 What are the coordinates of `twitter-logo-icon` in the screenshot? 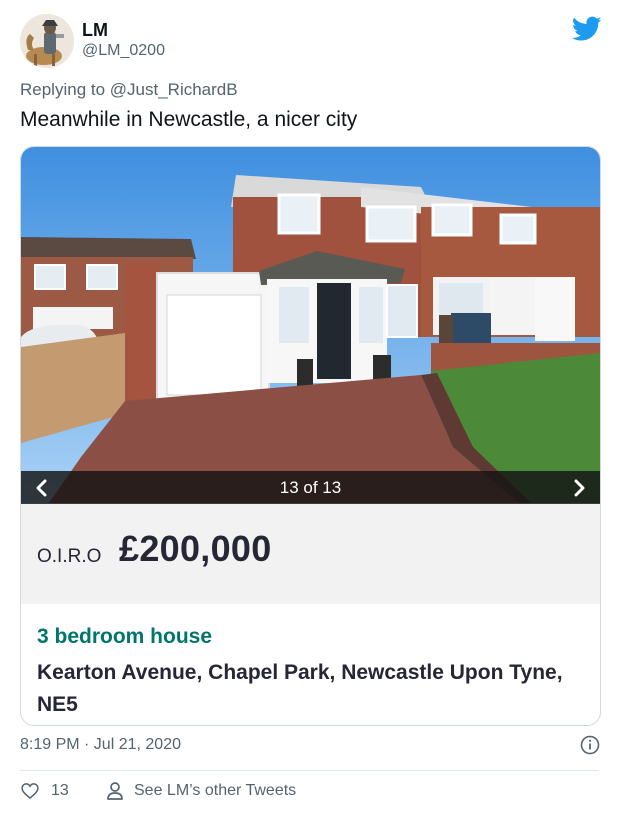 It's located at (587, 29).